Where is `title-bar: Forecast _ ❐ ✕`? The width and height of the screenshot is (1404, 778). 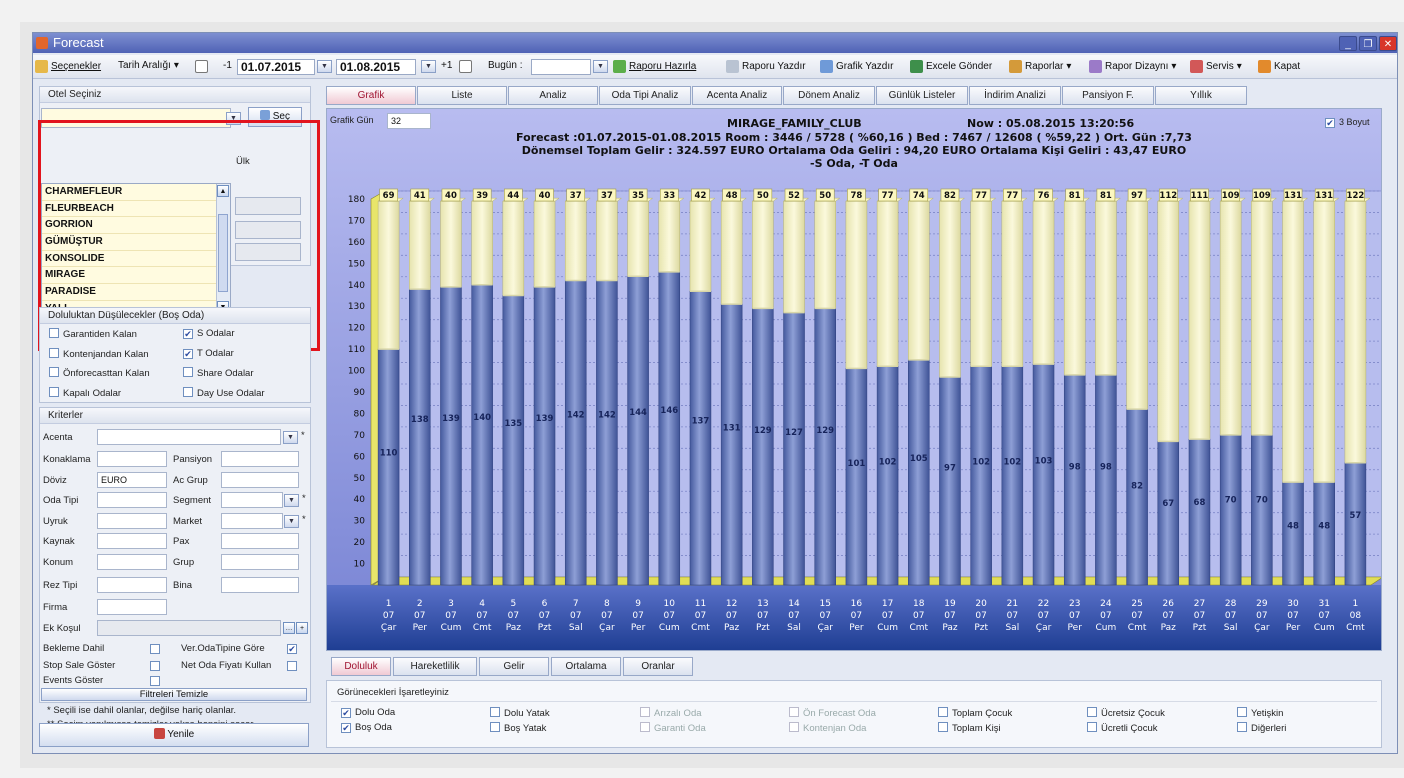
title-bar: Forecast _ ❐ ✕ is located at coordinates (715, 43).